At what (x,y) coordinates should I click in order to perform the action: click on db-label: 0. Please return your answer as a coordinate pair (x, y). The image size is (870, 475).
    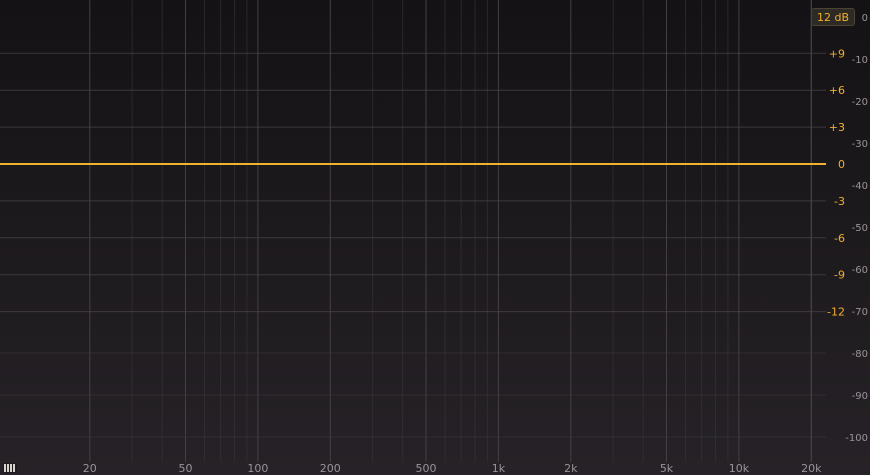
    Looking at the image, I should click on (865, 18).